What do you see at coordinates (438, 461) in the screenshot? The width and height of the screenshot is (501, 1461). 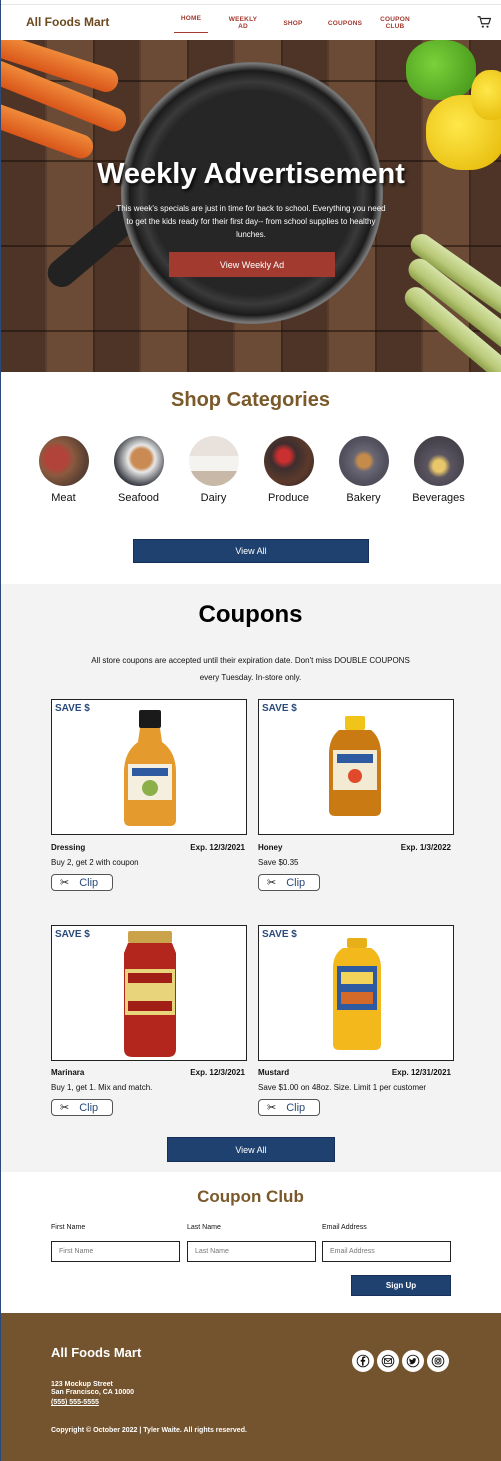 I see `beverages-image` at bounding box center [438, 461].